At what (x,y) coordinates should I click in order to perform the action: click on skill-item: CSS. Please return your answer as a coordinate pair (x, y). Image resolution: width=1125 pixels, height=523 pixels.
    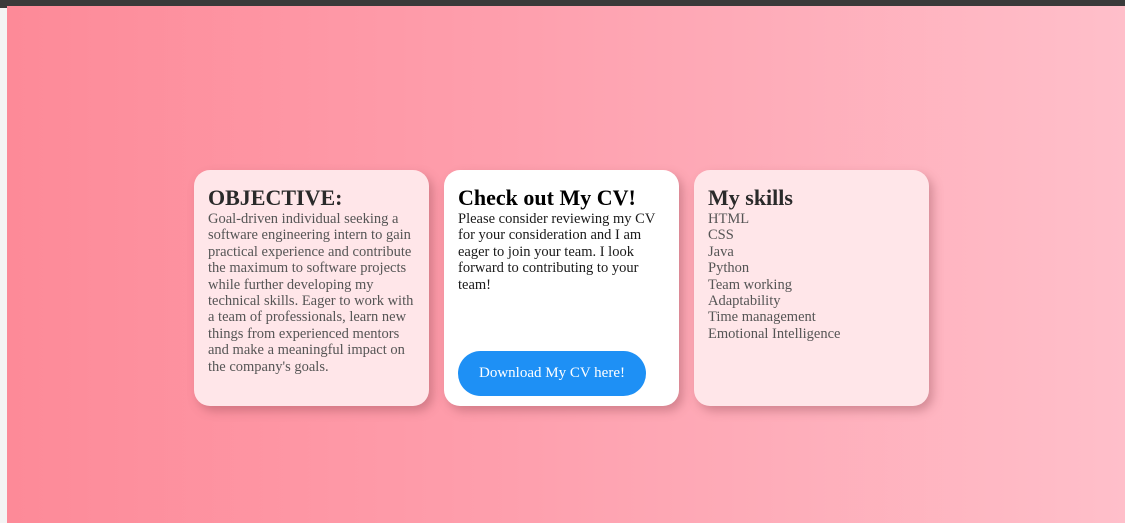
    Looking at the image, I should click on (721, 235).